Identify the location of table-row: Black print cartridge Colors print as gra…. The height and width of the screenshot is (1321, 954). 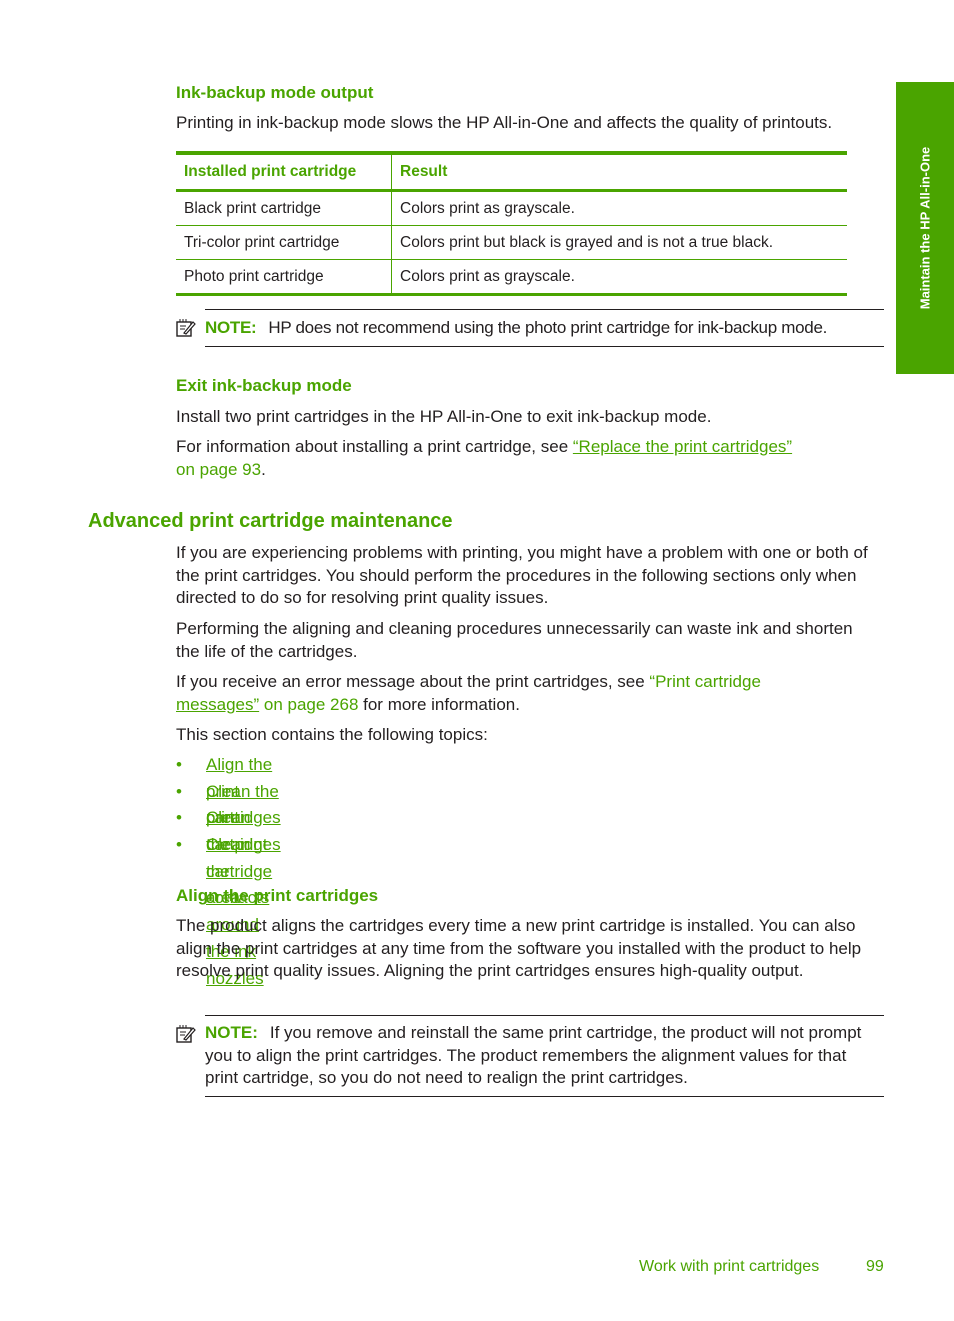
(511, 208).